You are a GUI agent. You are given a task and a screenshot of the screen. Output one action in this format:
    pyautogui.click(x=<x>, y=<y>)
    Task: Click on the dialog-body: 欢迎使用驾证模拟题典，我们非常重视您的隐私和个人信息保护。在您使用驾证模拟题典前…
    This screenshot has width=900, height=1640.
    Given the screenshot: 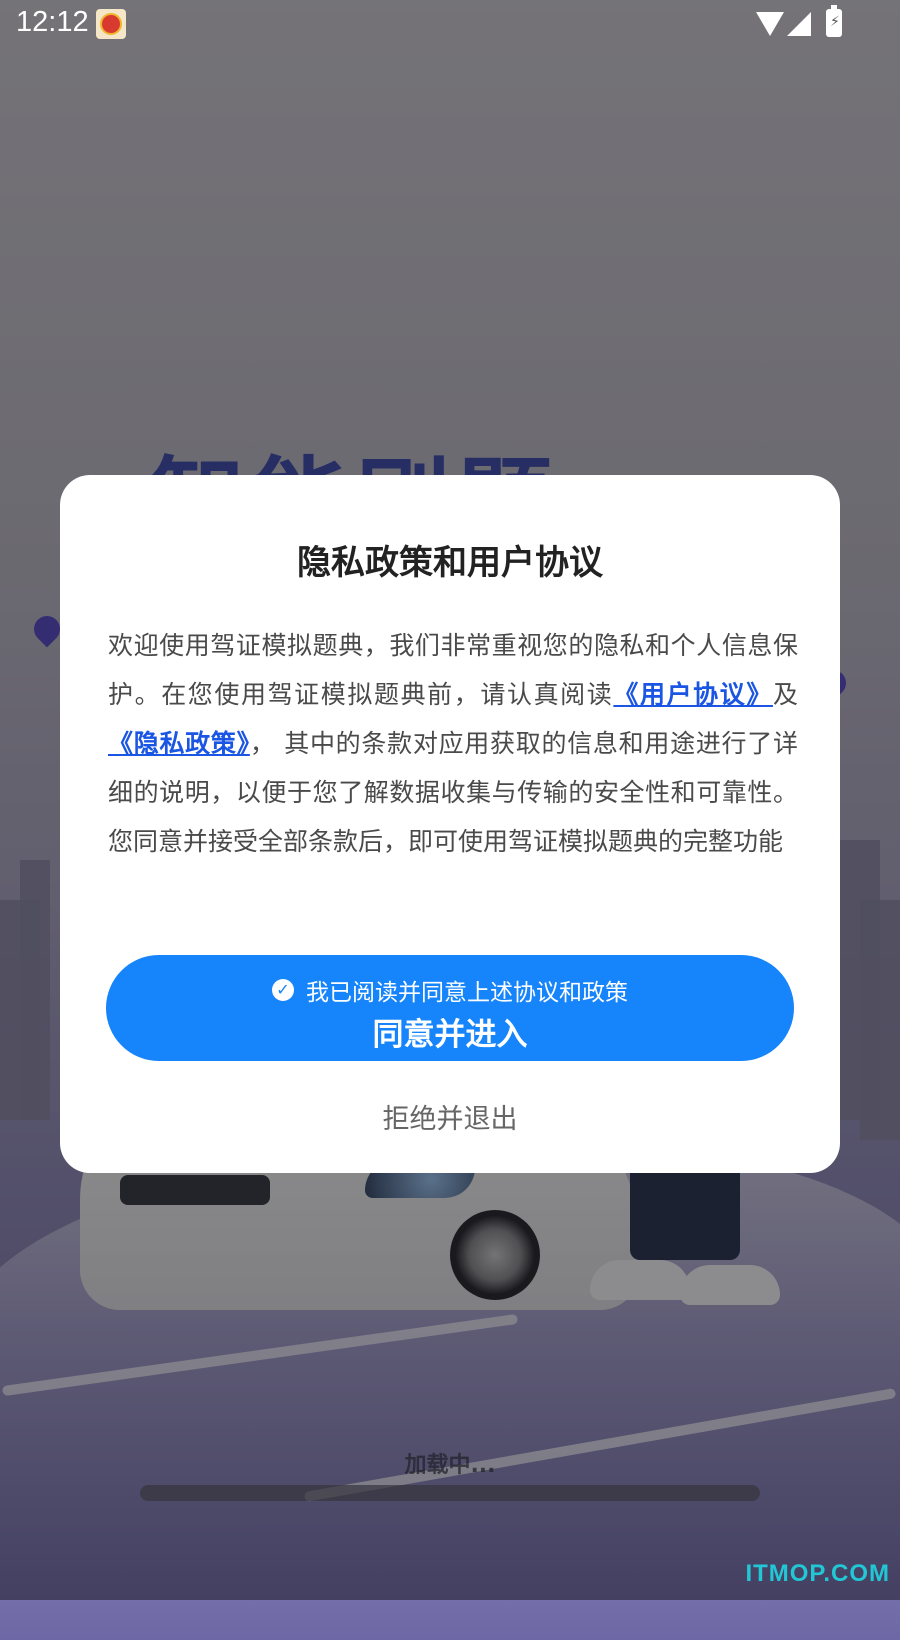 What is the action you would take?
    pyautogui.click(x=453, y=743)
    